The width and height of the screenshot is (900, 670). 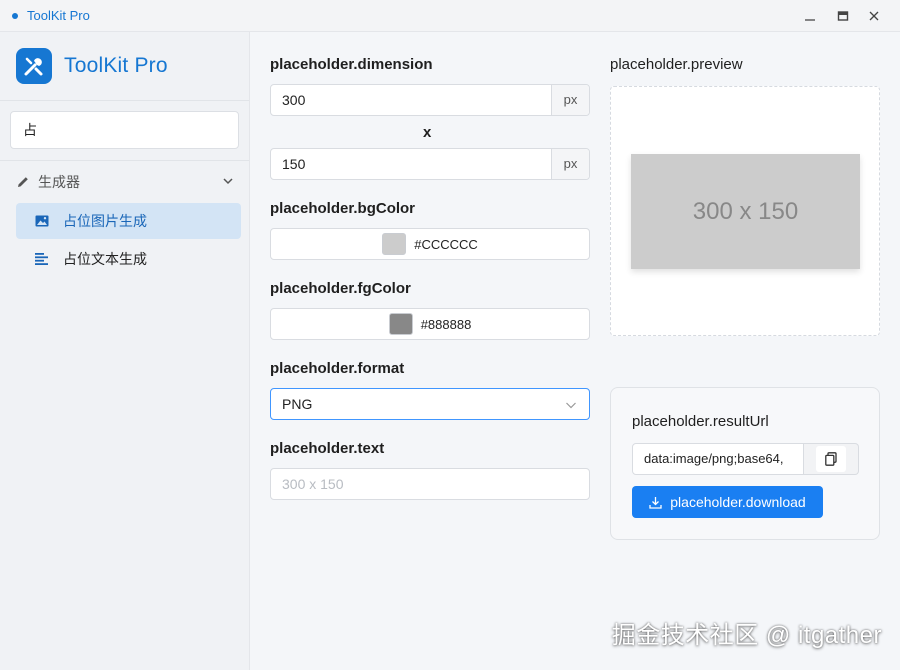 I want to click on format-label: placeholder.format, so click(x=337, y=368).